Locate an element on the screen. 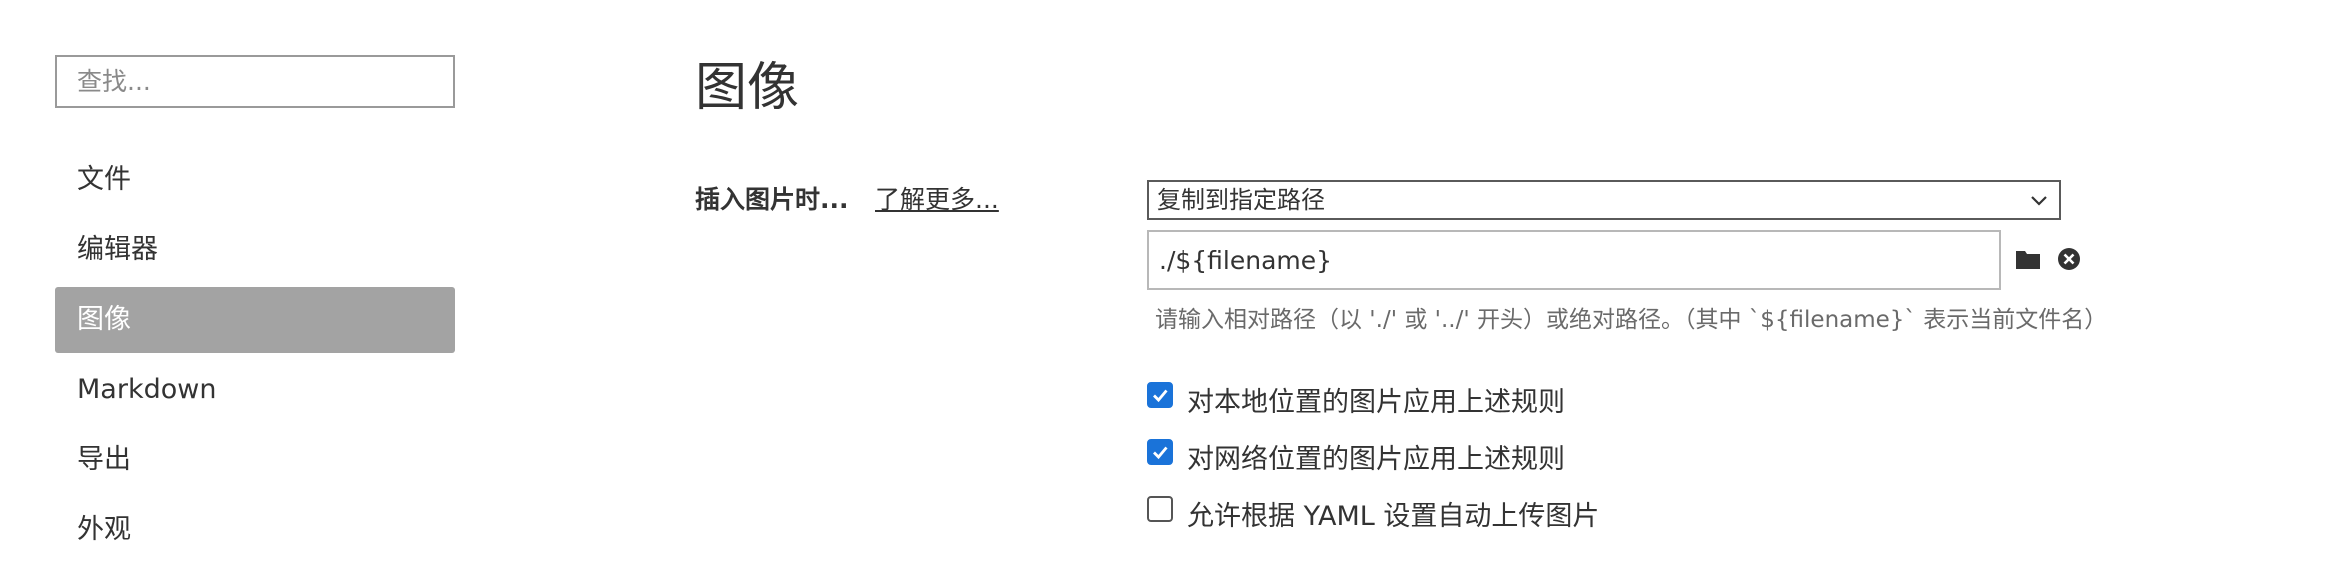 Image resolution: width=2343 pixels, height=563 pixels. sidebar-item-file: 文件 is located at coordinates (255, 180).